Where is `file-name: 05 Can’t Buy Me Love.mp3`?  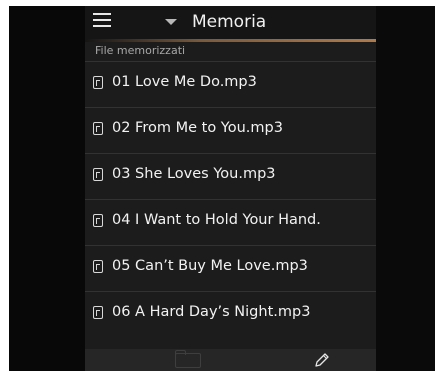 file-name: 05 Can’t Buy Me Love.mp3 is located at coordinates (210, 266).